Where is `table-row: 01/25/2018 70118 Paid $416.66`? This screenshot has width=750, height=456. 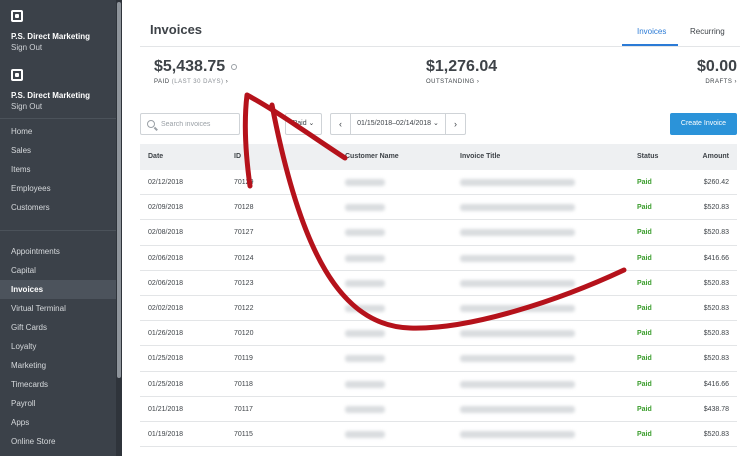 table-row: 01/25/2018 70118 Paid $416.66 is located at coordinates (438, 384).